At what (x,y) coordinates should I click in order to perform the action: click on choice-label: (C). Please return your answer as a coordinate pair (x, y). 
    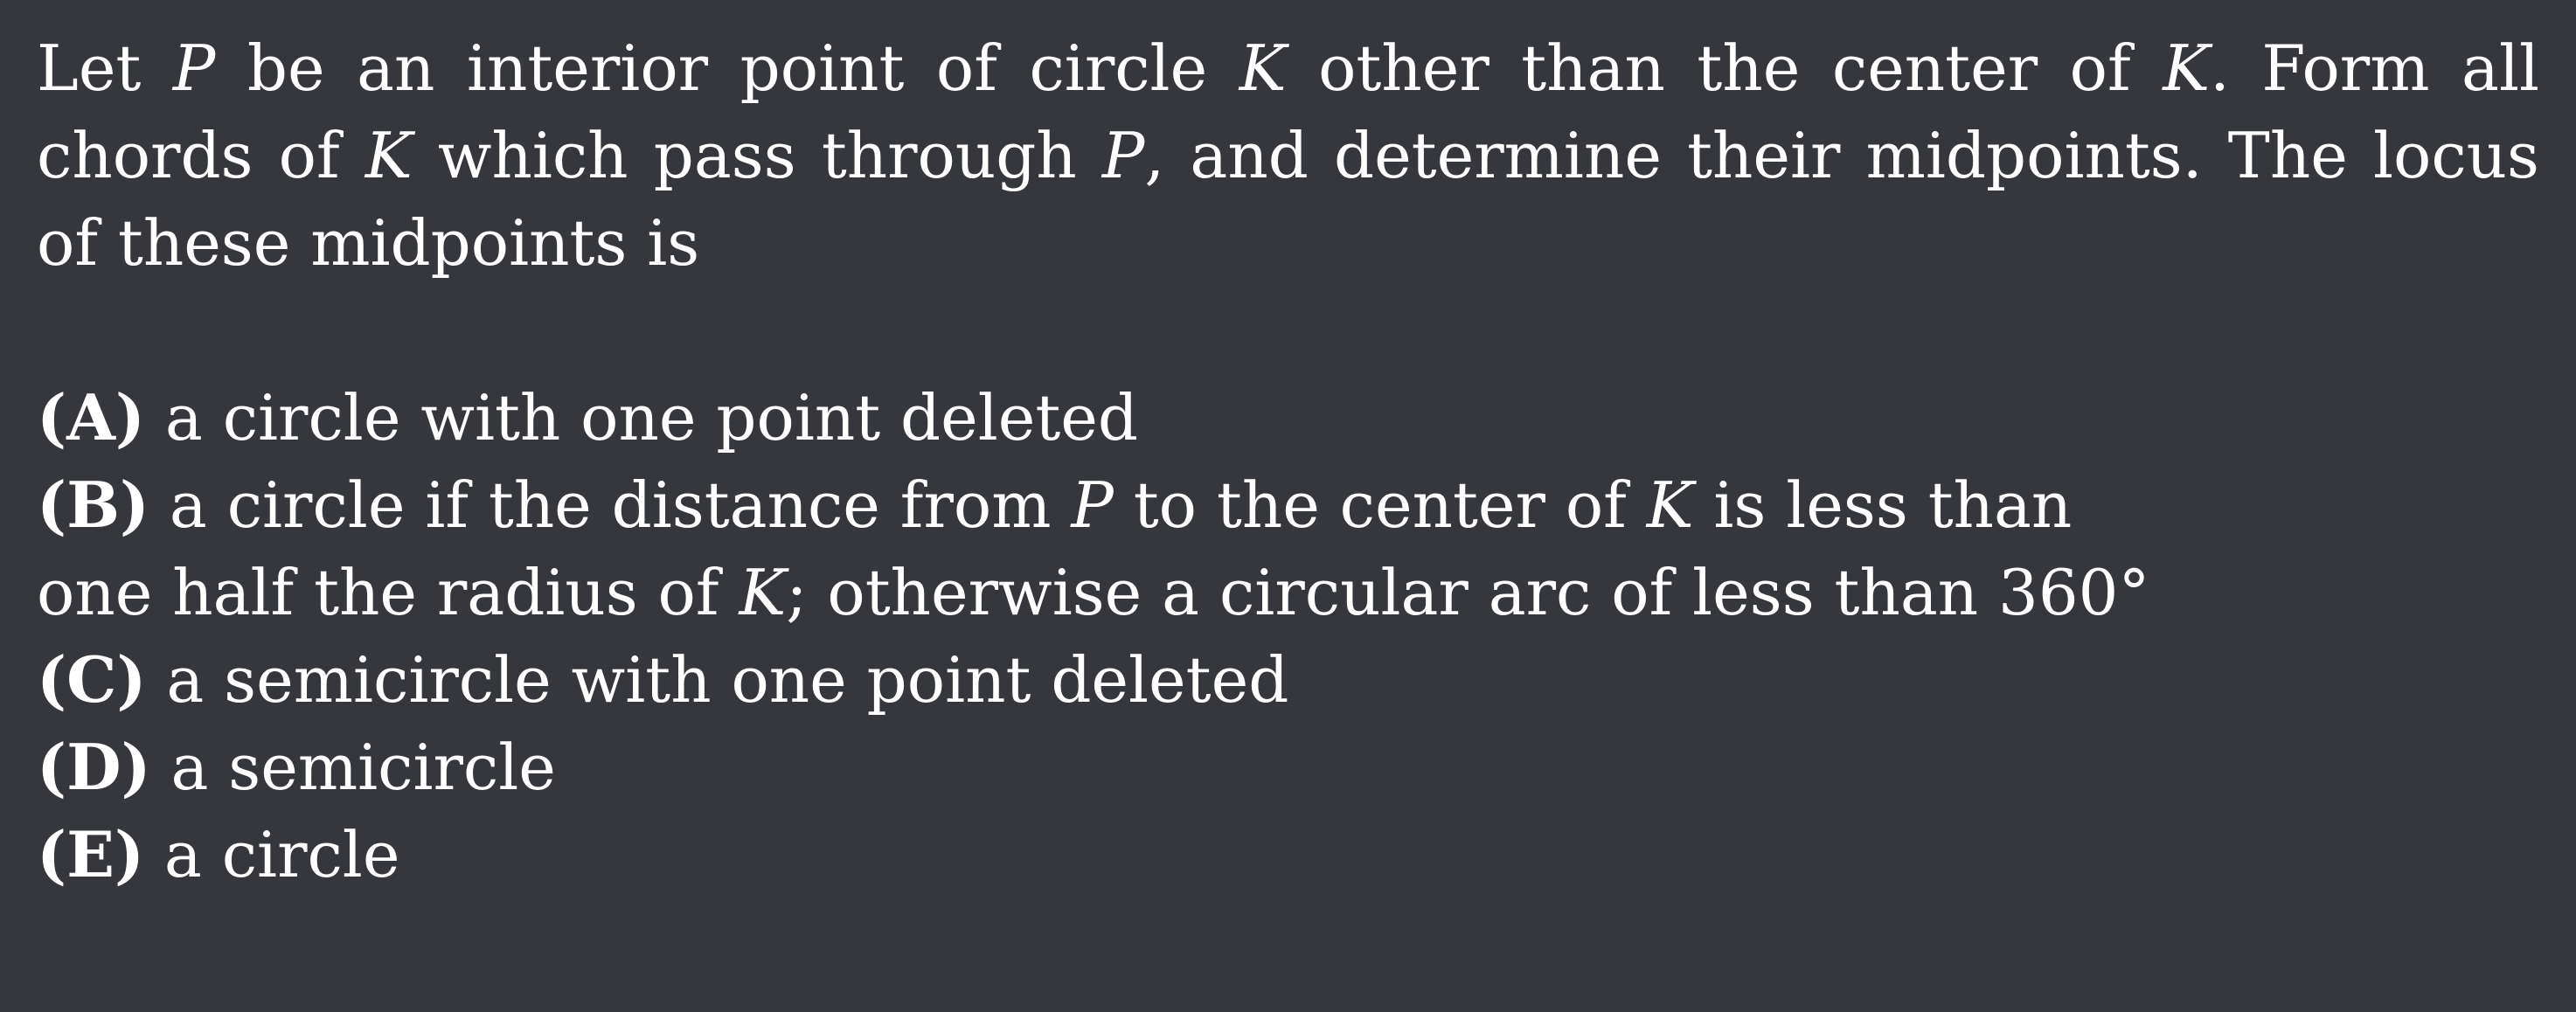
    Looking at the image, I should click on (92, 680).